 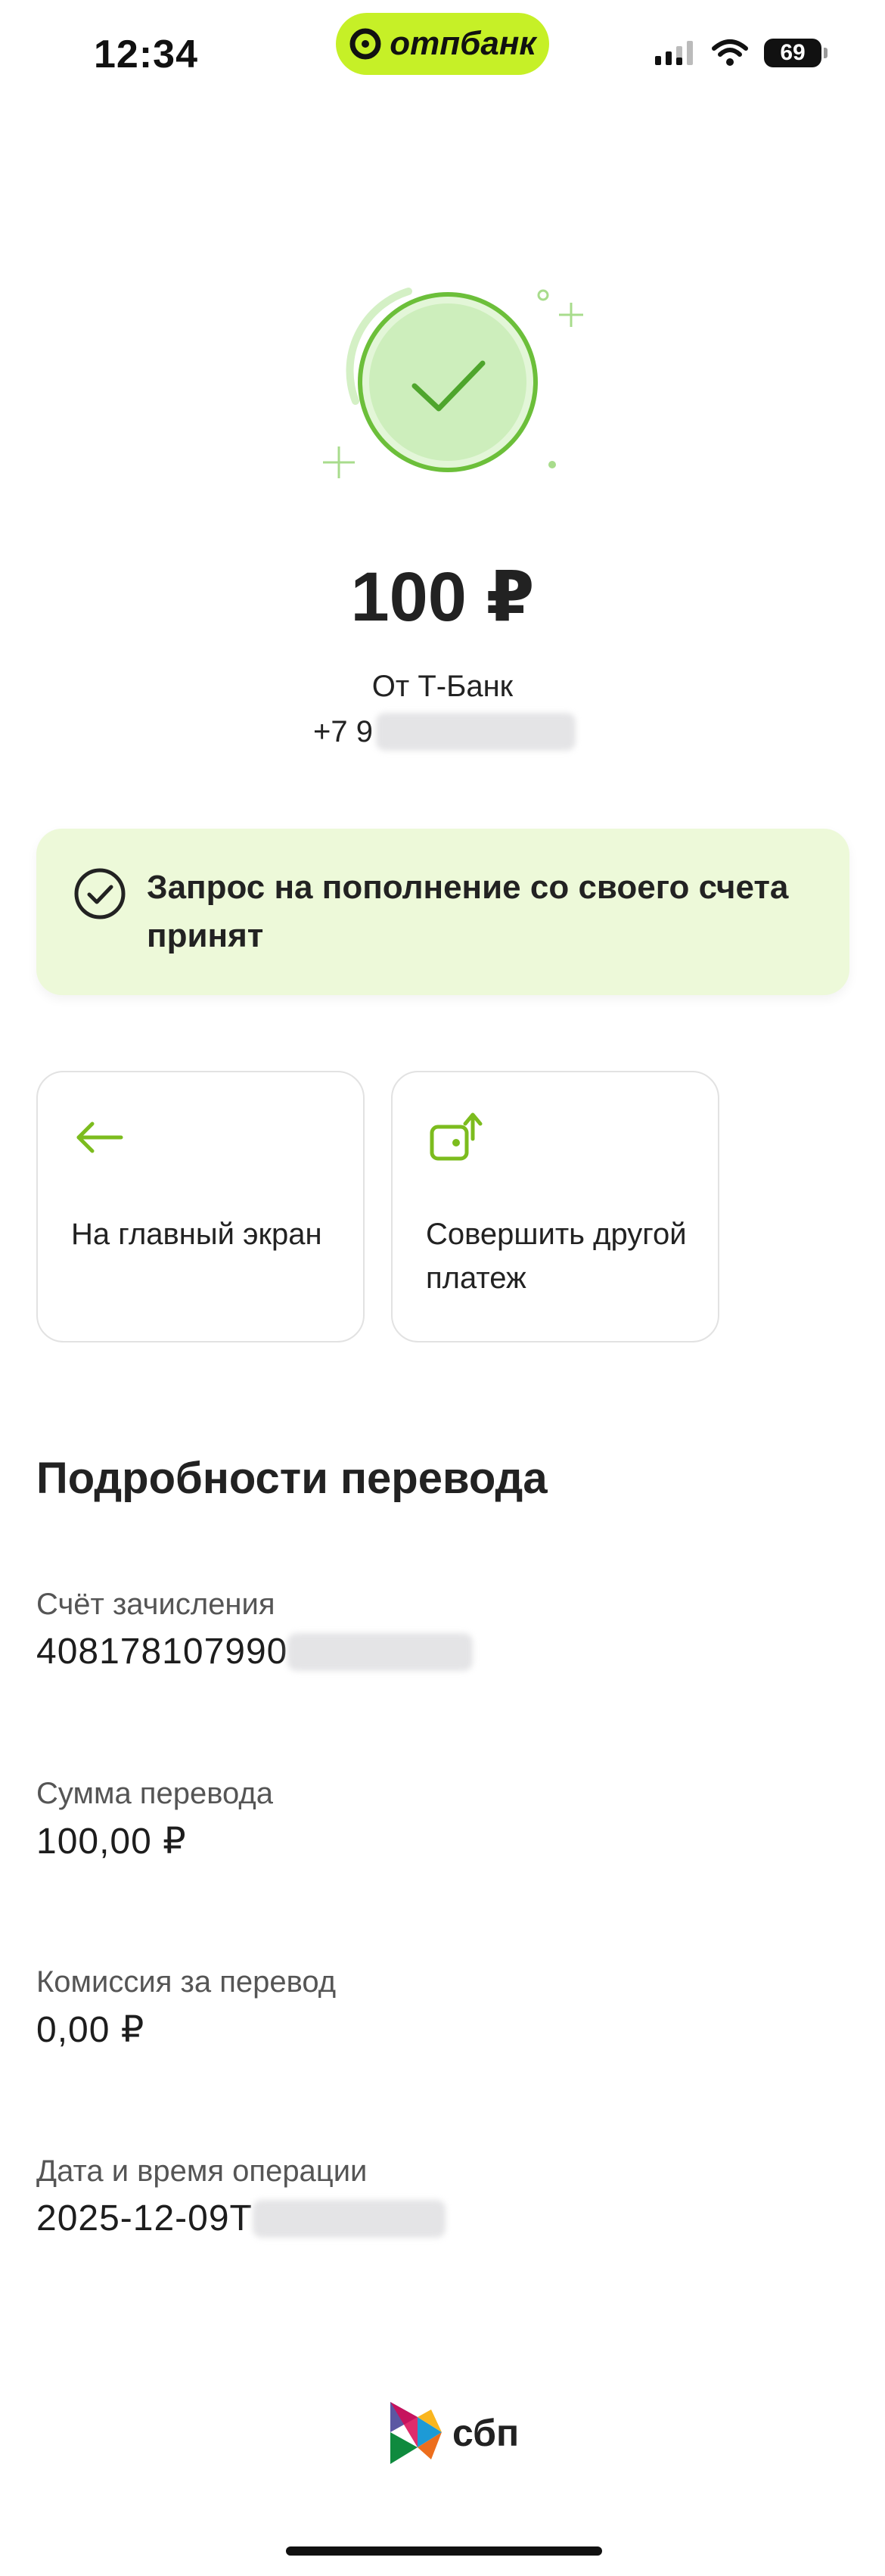 What do you see at coordinates (154, 1793) in the screenshot?
I see `detail-amount-label: Сумма перевода` at bounding box center [154, 1793].